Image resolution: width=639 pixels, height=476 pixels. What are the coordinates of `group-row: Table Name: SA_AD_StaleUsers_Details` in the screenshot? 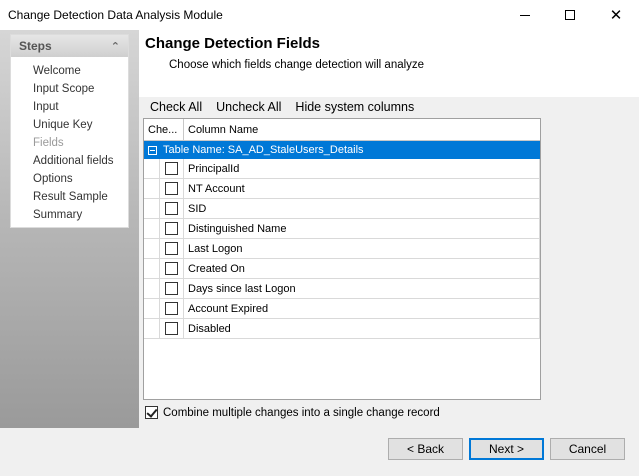 It's located at (342, 150).